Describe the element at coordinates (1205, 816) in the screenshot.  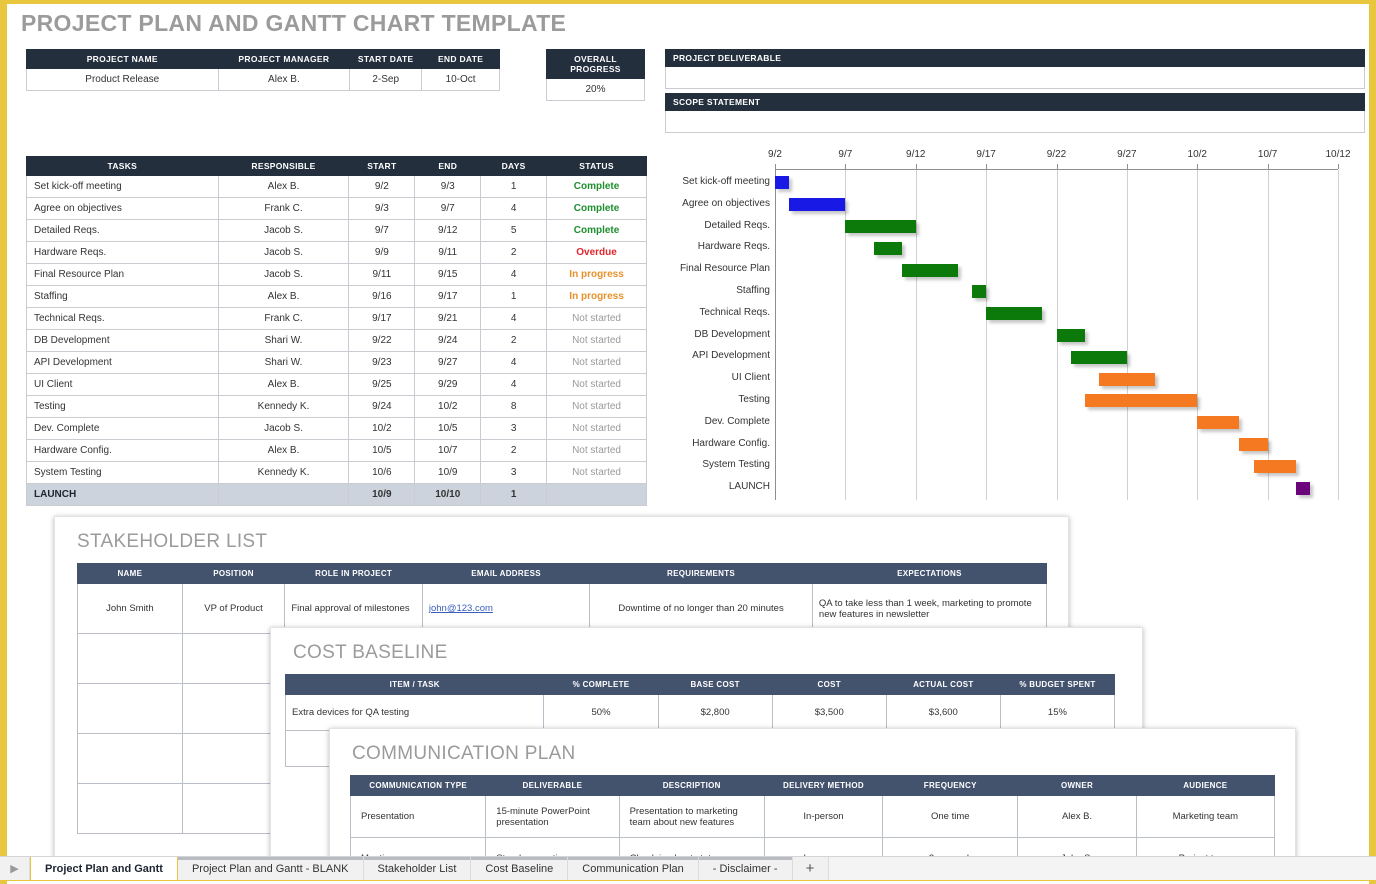
I see `cell-audience: Marketing team` at that location.